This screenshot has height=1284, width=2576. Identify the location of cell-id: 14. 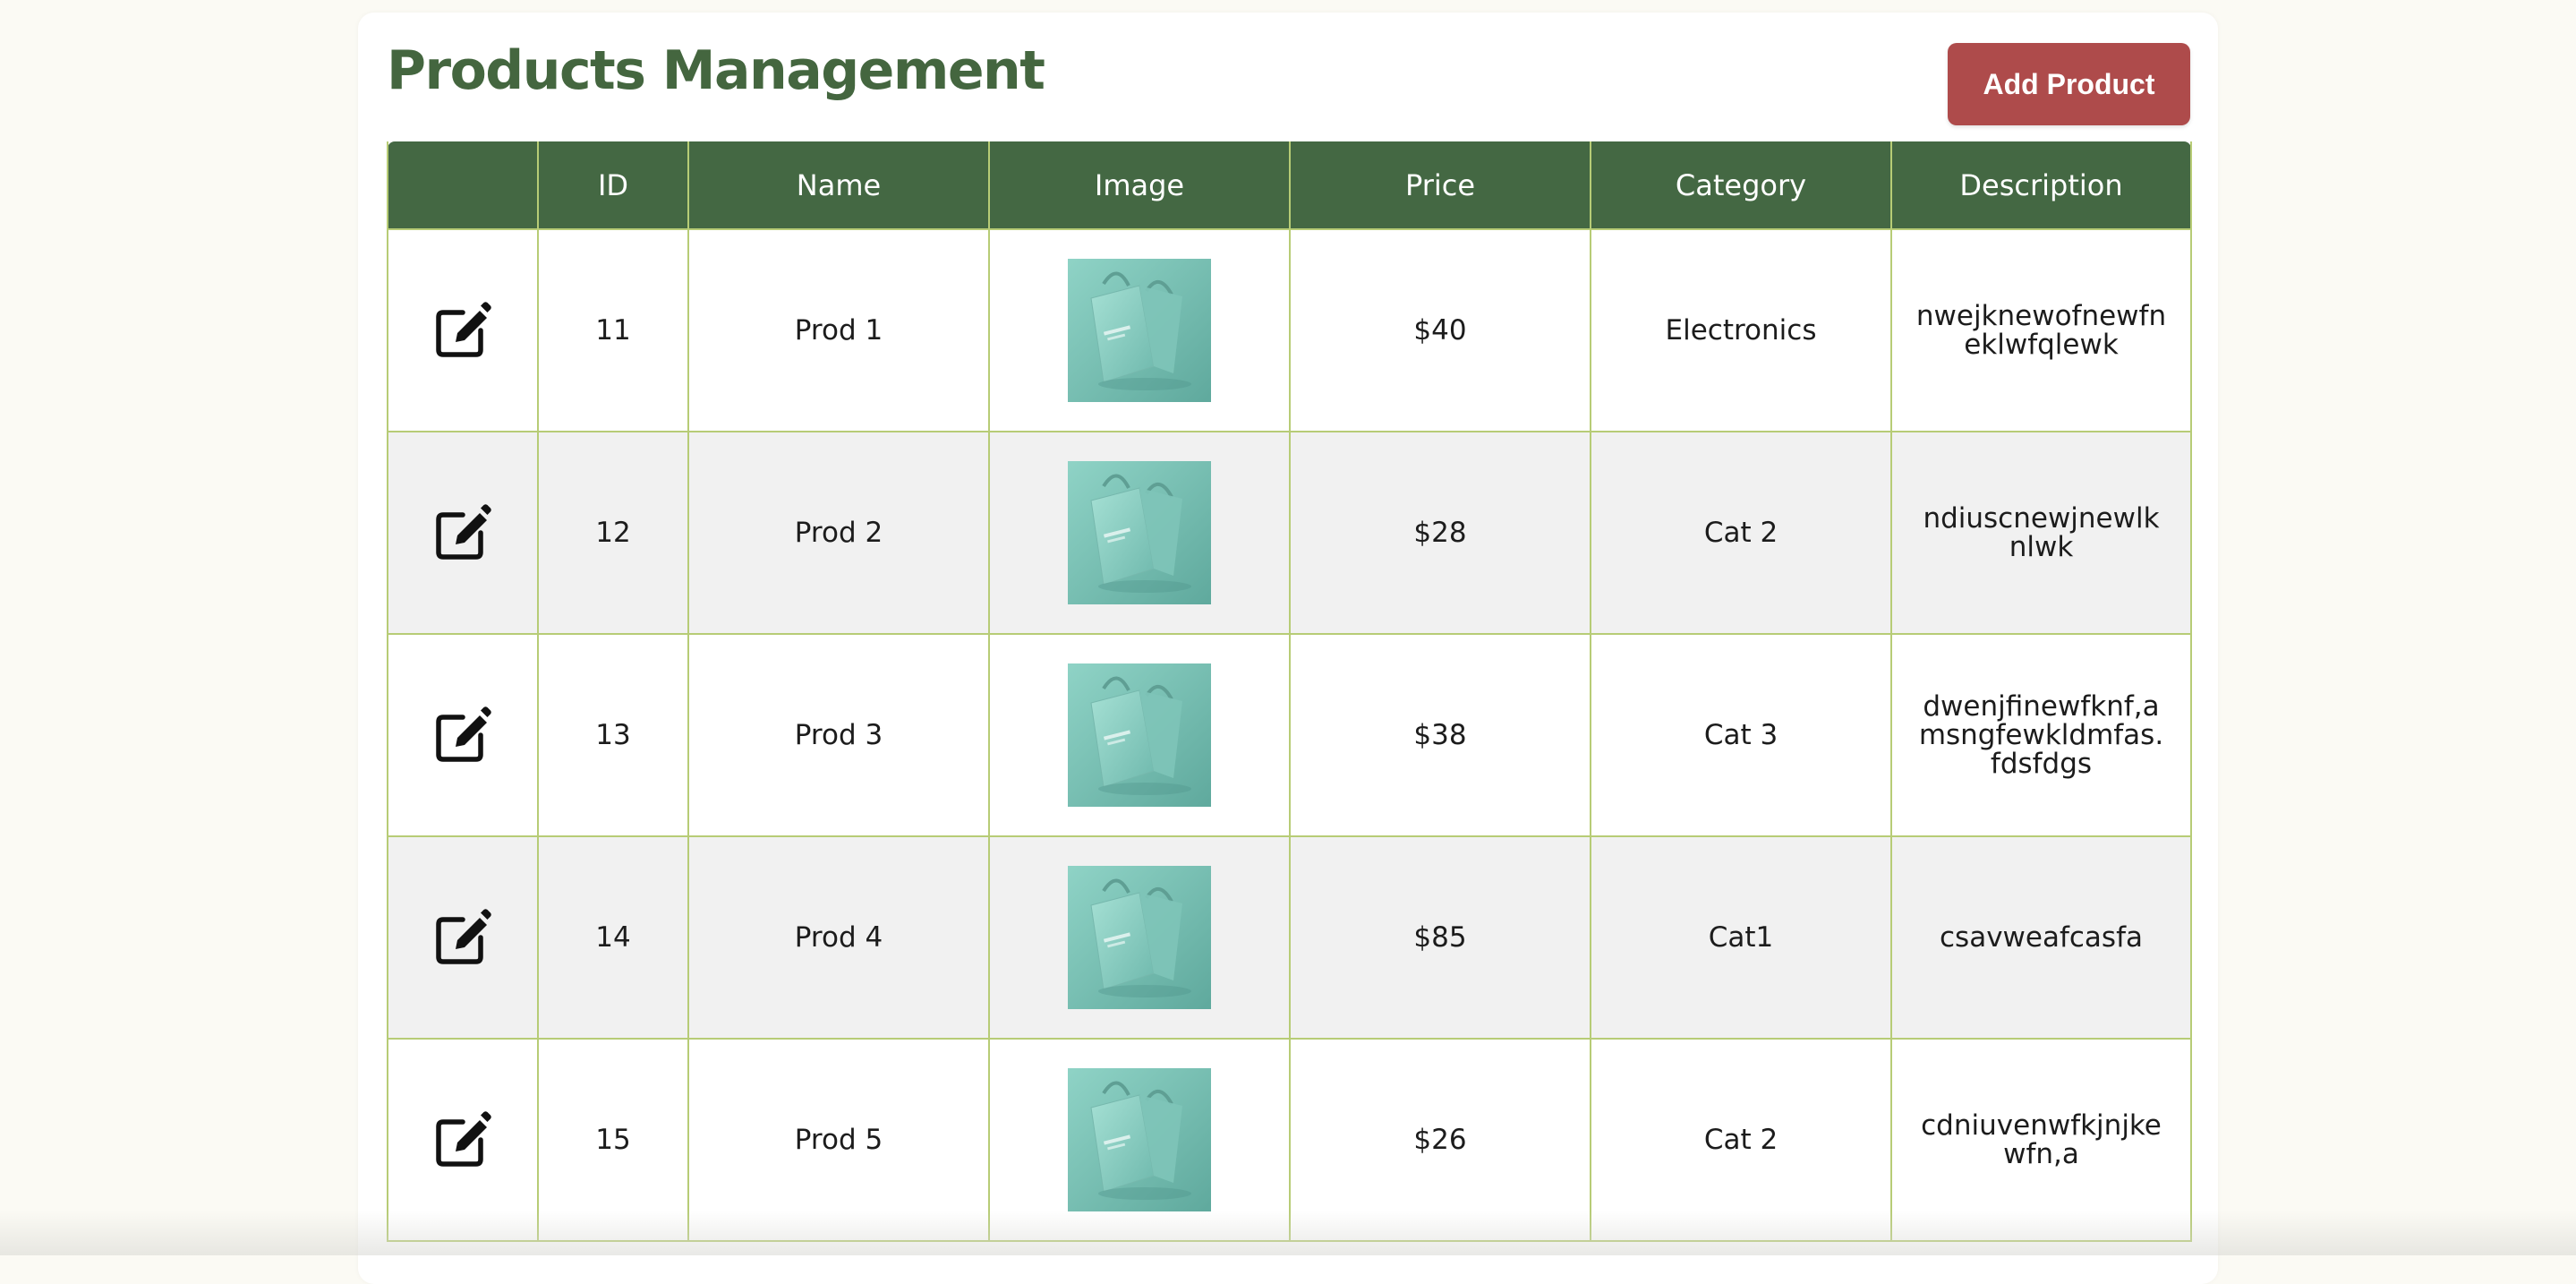
(613, 938).